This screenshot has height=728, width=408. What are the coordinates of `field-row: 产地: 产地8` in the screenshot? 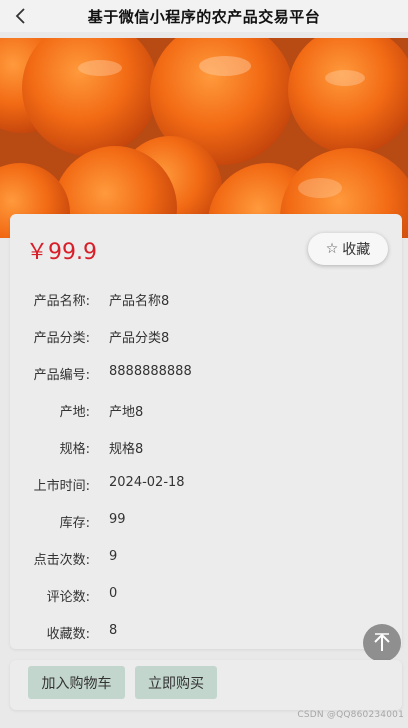 It's located at (206, 411).